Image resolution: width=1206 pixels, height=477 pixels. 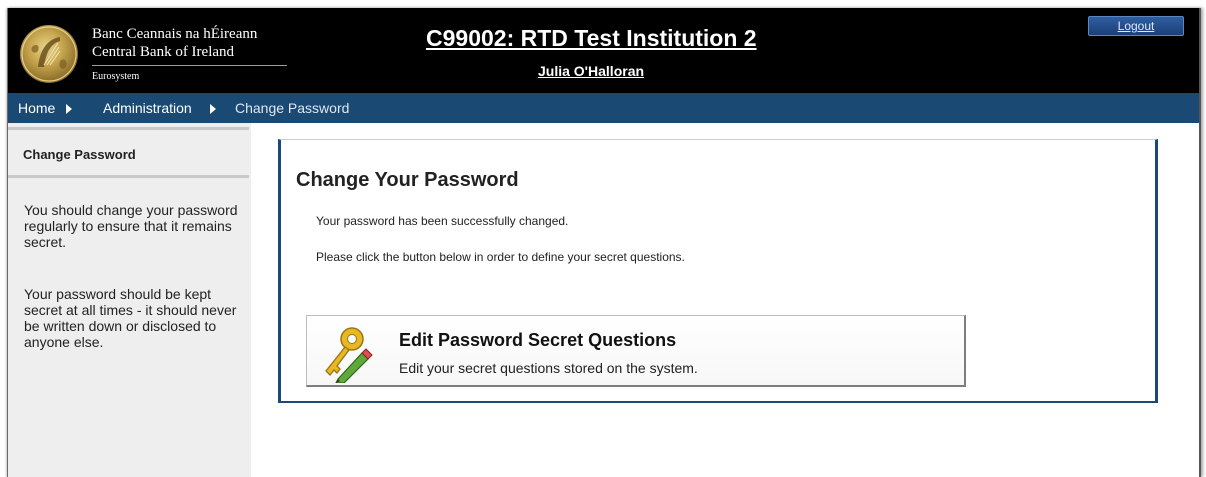 What do you see at coordinates (49, 54) in the screenshot?
I see `harp-seal-icon` at bounding box center [49, 54].